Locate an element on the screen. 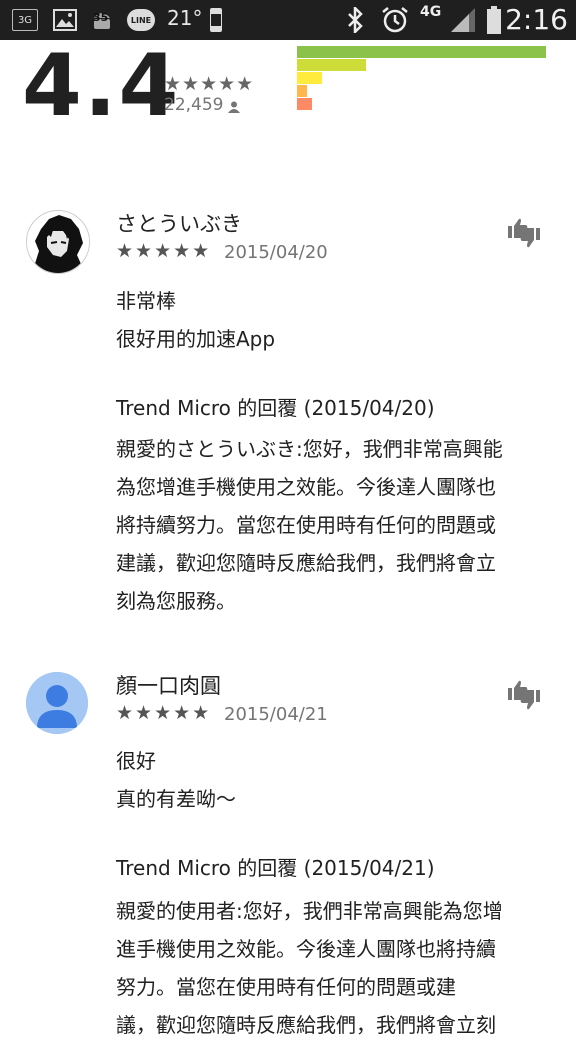 The height and width of the screenshot is (1044, 576). reply-line: 為您增進手機使用之效能。今後達人團隊也 is located at coordinates (306, 487).